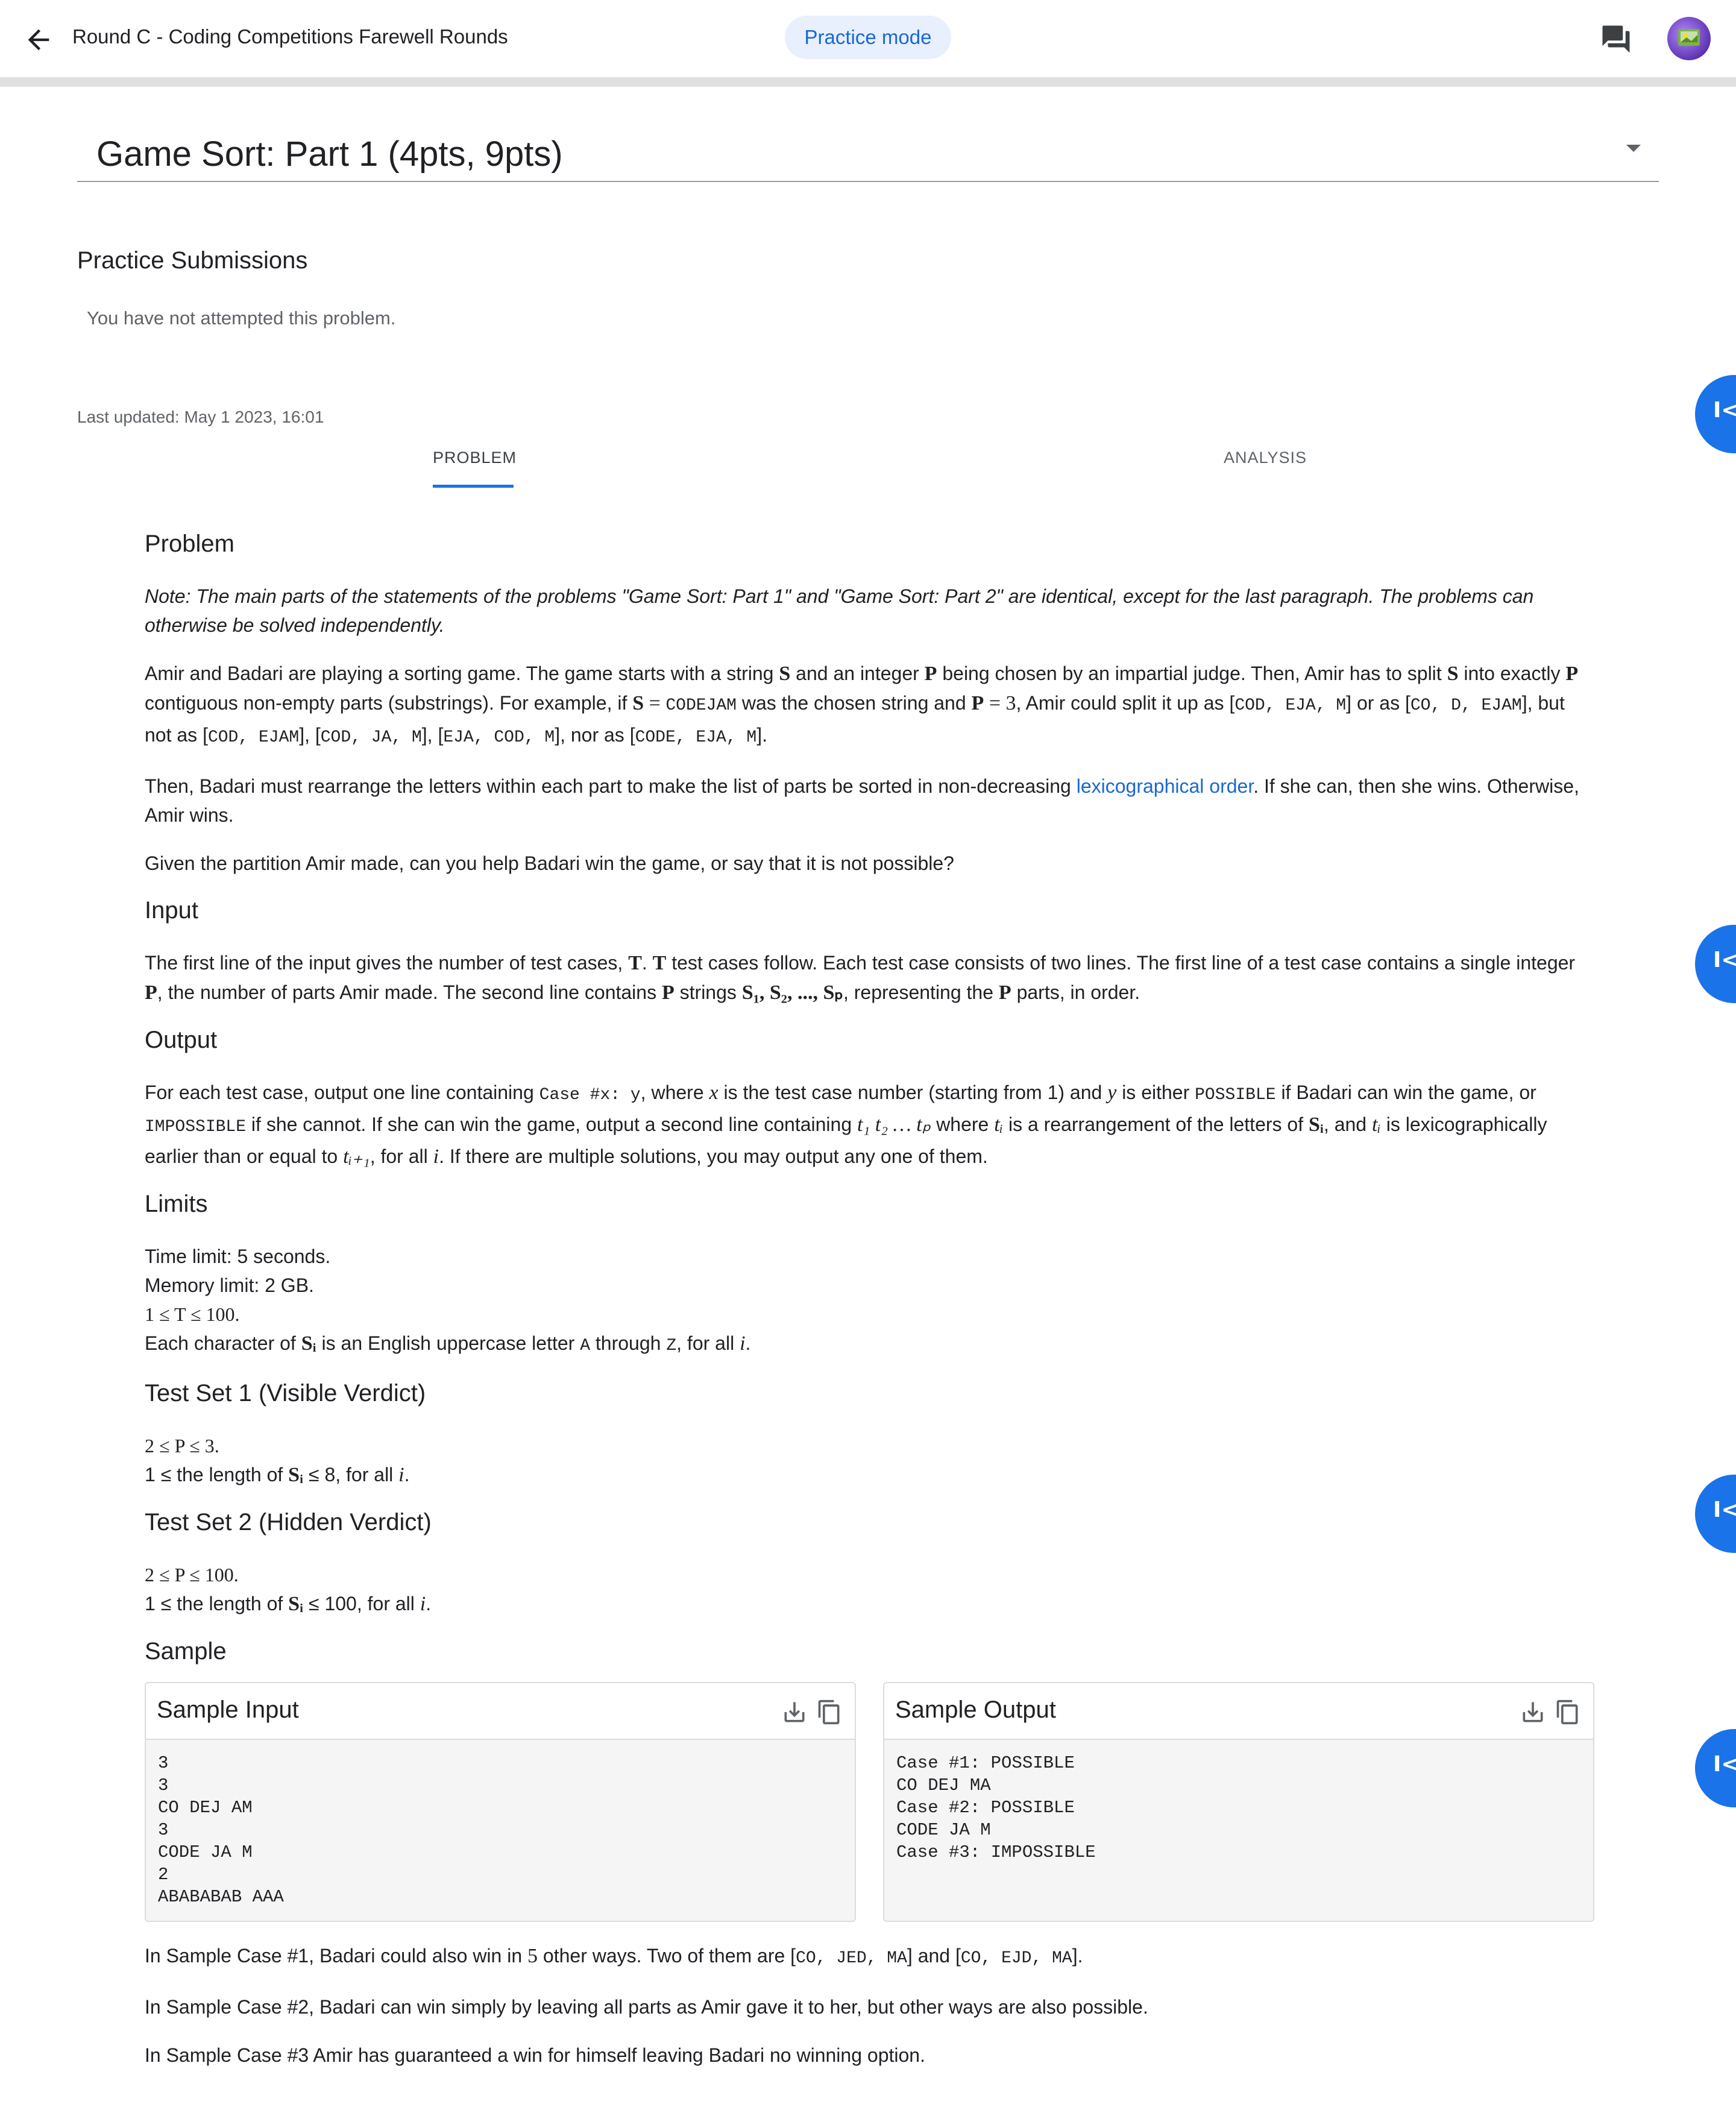 This screenshot has width=1736, height=2104. What do you see at coordinates (171, 911) in the screenshot?
I see `input-heading: Input` at bounding box center [171, 911].